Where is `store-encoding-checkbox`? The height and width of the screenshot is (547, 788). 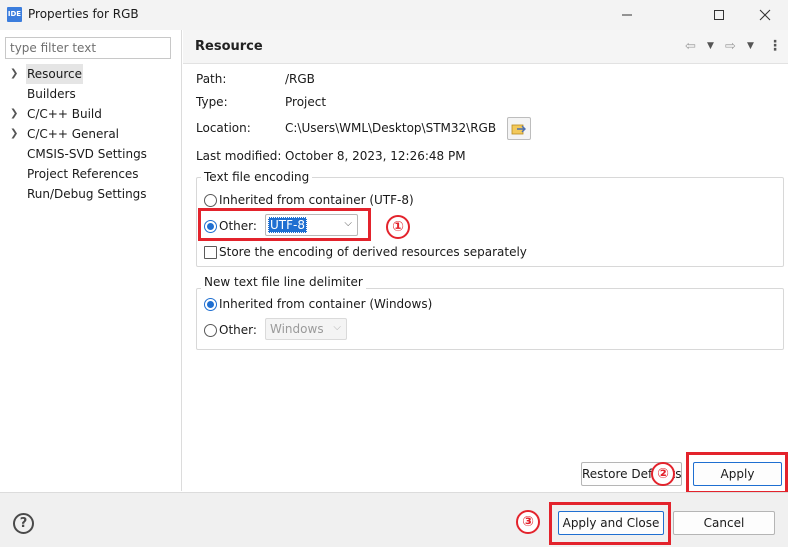 store-encoding-checkbox is located at coordinates (210, 252).